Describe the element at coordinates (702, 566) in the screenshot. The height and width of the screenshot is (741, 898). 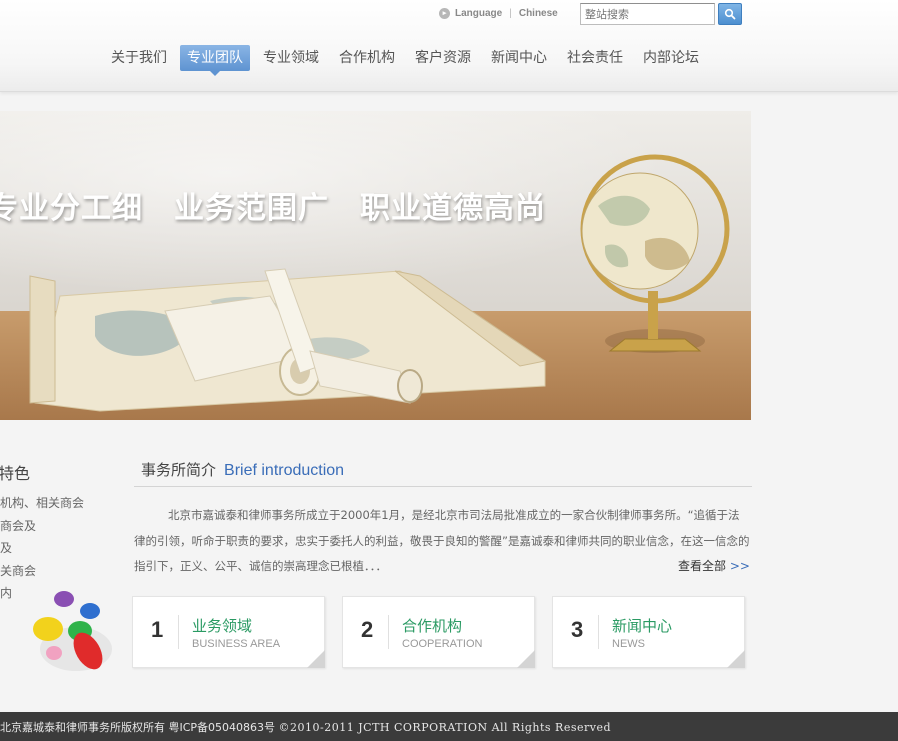
I see `view-all-label: 查看全部` at that location.